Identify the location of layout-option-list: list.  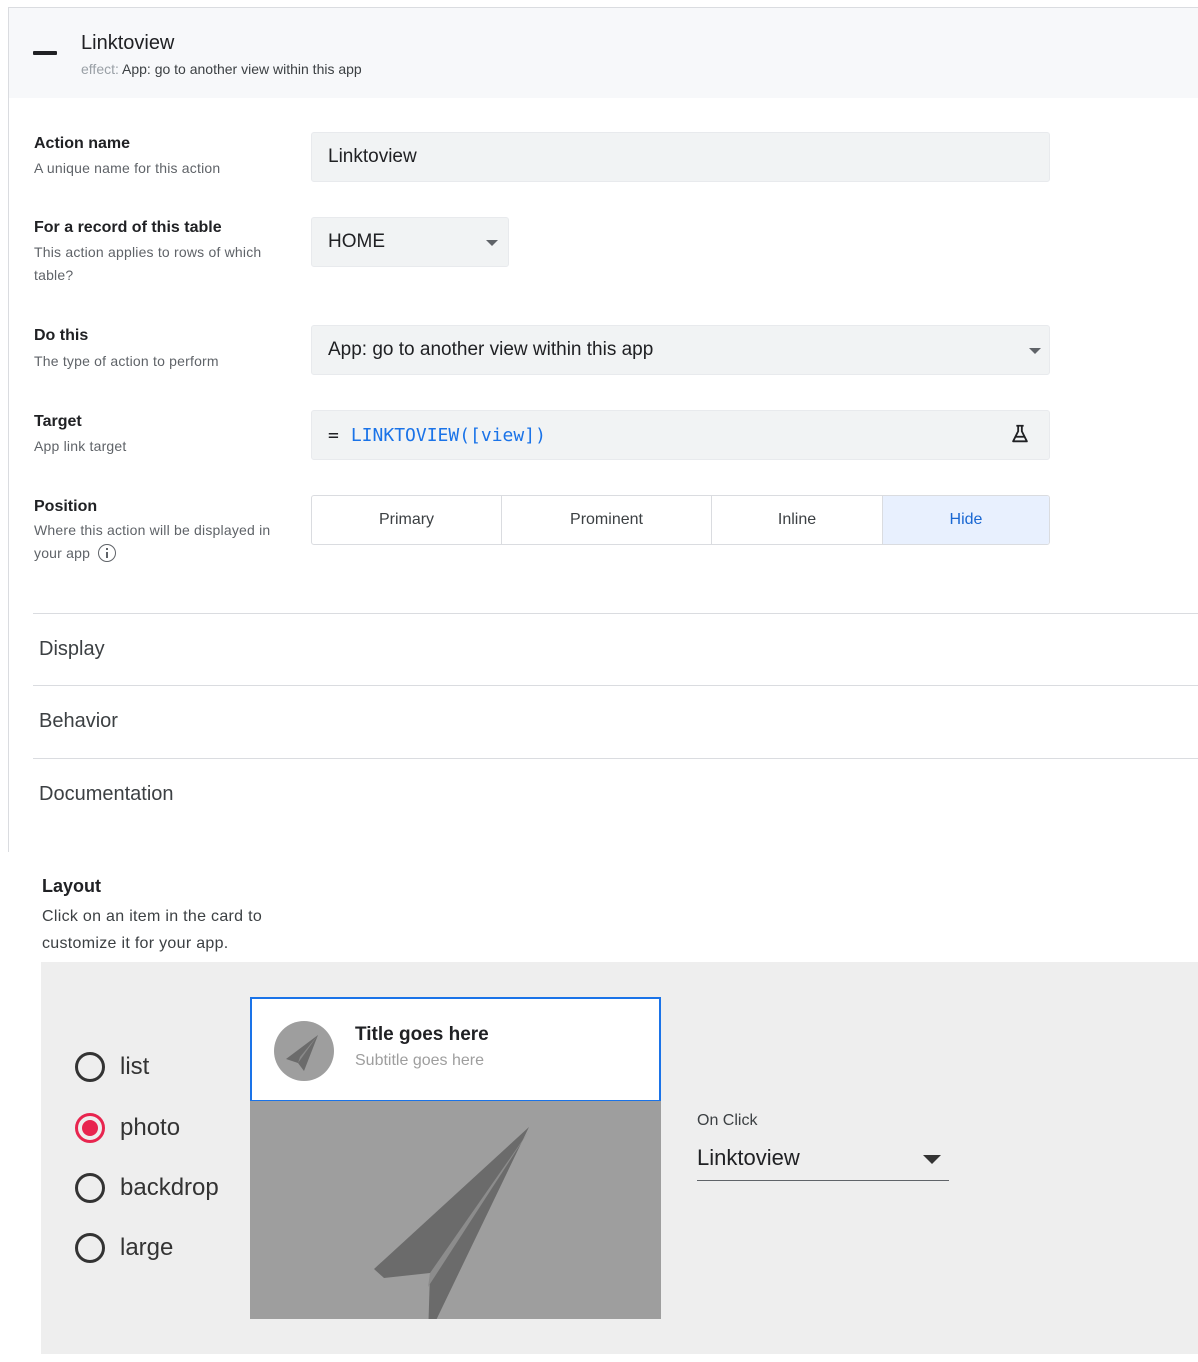
(112, 1067).